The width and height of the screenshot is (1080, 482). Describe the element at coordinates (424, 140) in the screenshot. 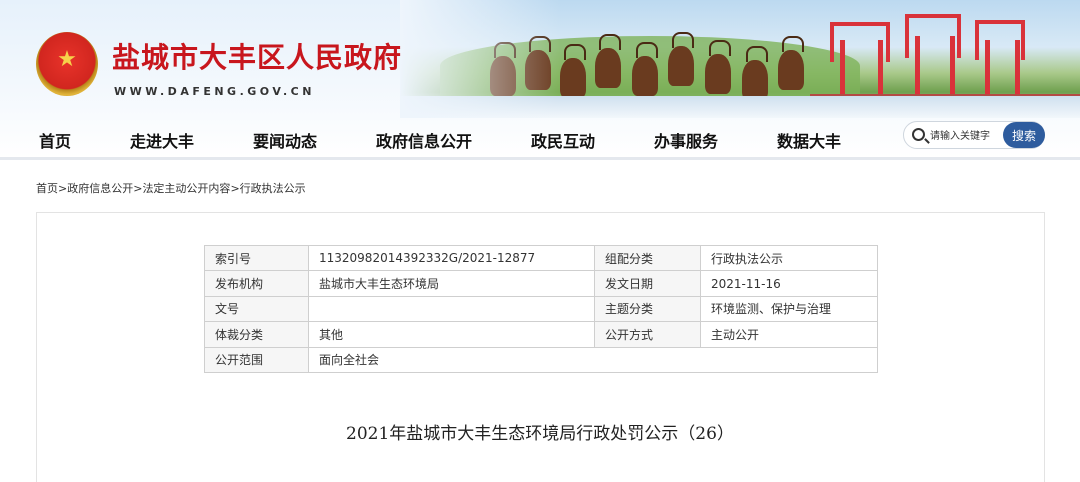

I see `nav-item-gov-info: 政府信息公开` at that location.